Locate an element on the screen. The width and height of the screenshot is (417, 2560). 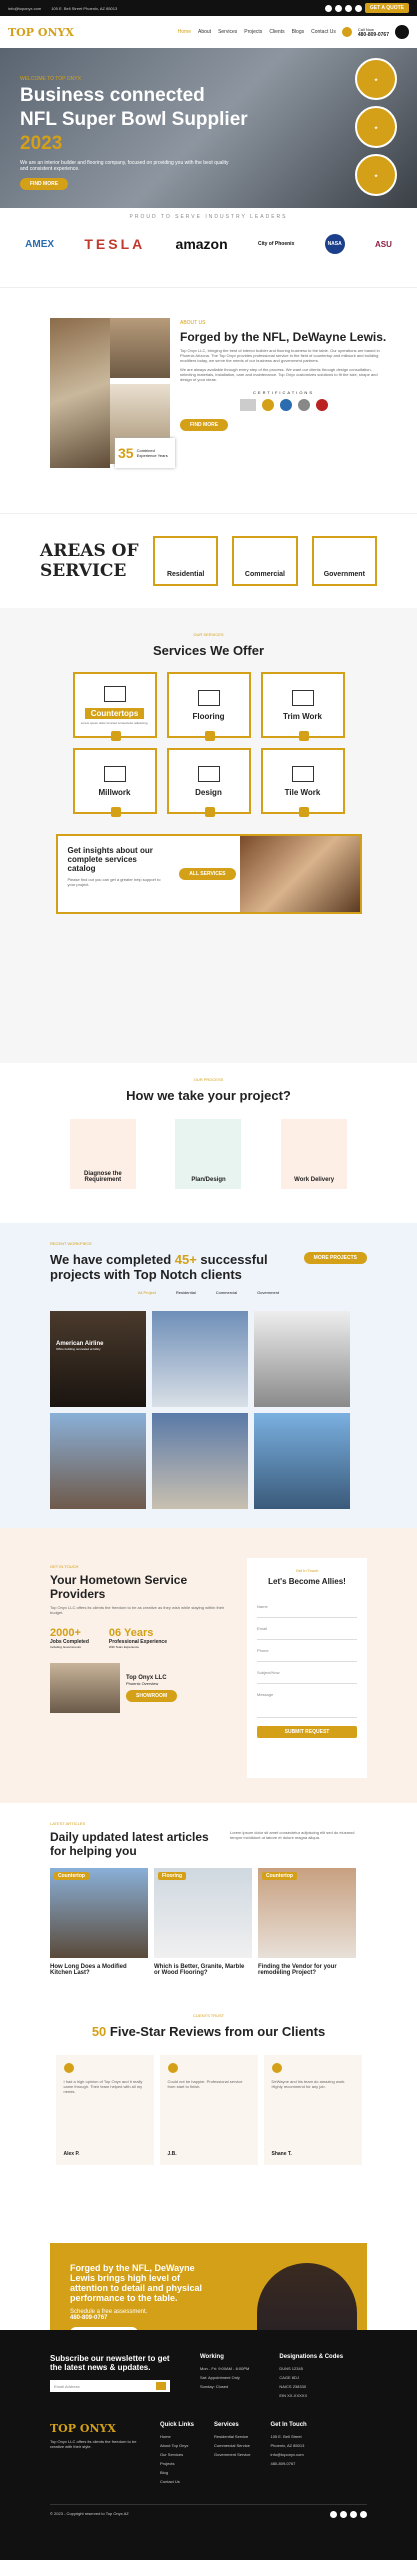
newsletter-input: Email Address is located at coordinates (110, 2386).